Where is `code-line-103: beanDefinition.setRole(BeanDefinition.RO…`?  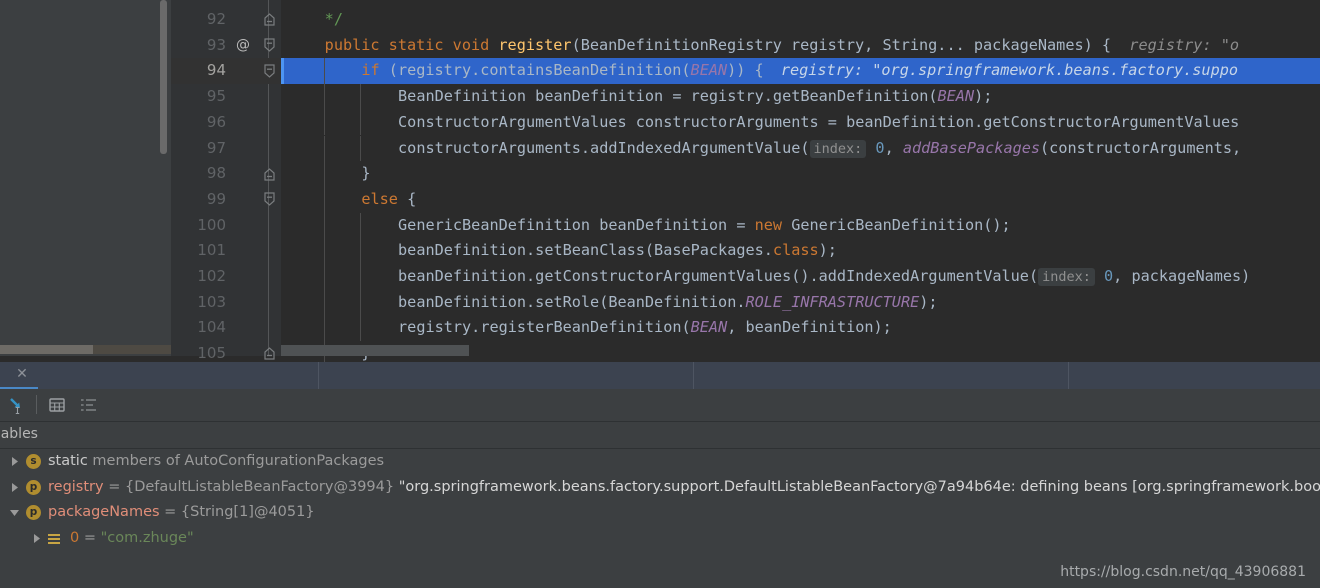
code-line-103: beanDefinition.setRole(BeanDefinition.RO… is located at coordinates (668, 303).